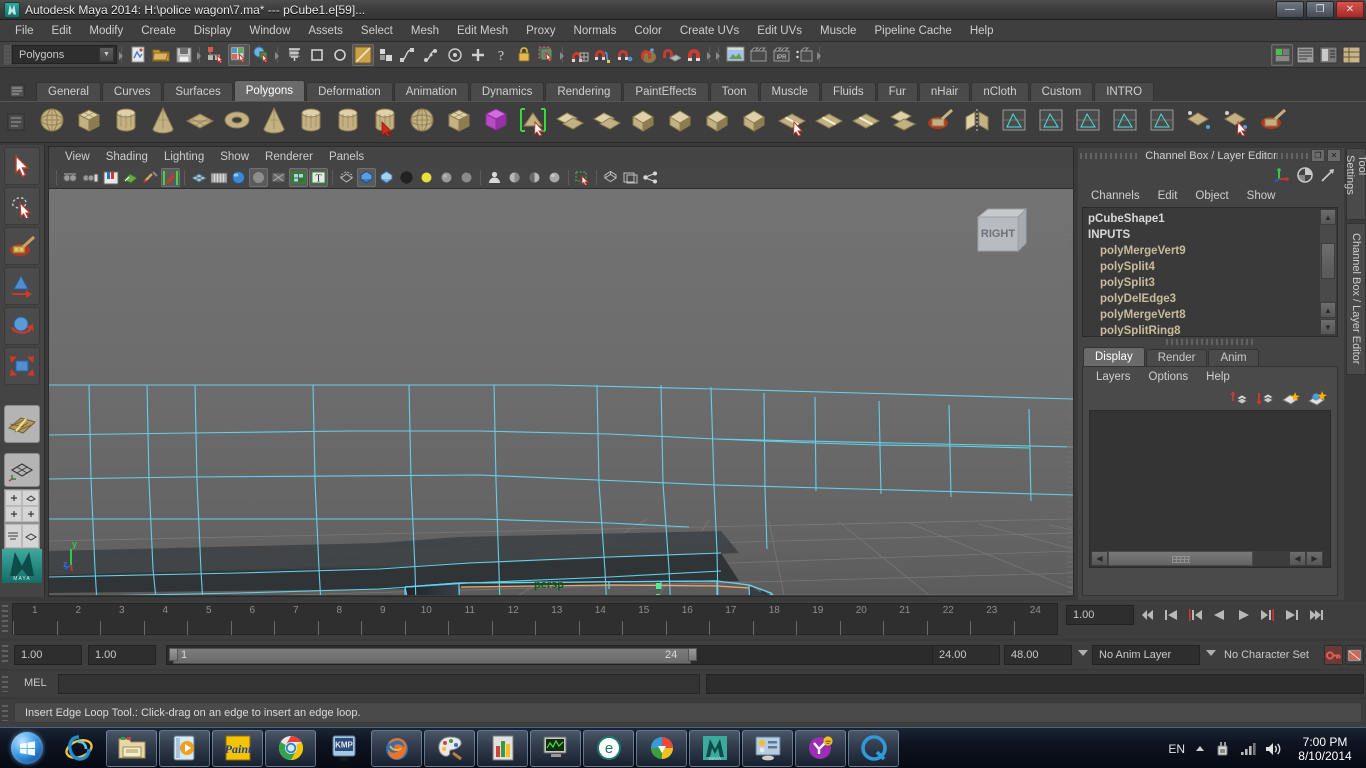 Image resolution: width=1366 pixels, height=768 pixels. I want to click on attribute-editor-icon, so click(1305, 175).